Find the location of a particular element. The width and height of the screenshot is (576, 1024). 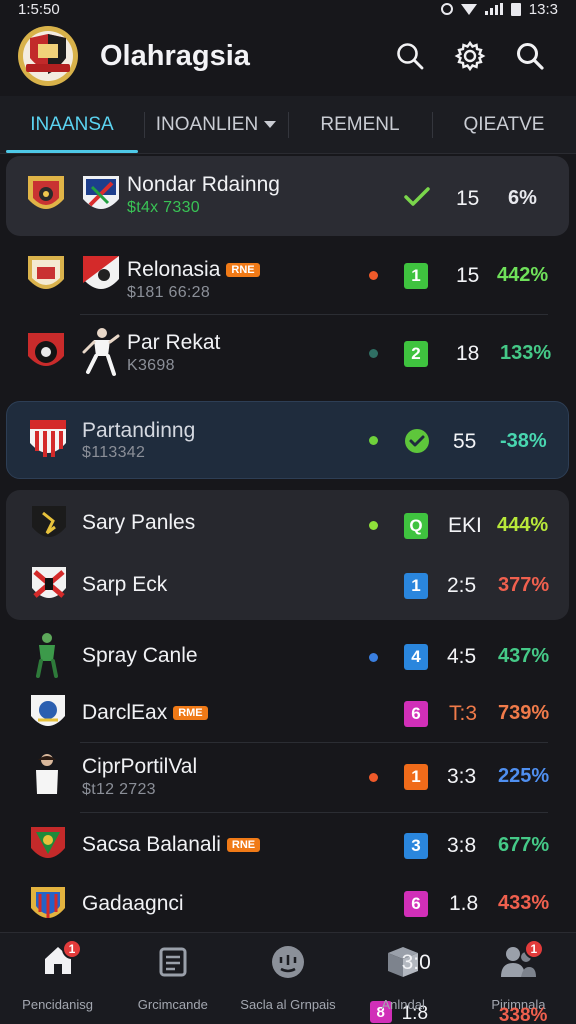

gear-icon is located at coordinates (470, 56).